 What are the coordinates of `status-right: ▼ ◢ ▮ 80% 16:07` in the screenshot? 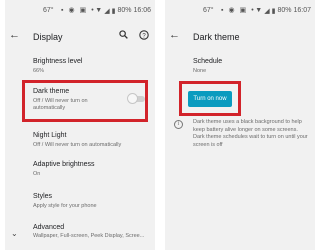 It's located at (283, 11).